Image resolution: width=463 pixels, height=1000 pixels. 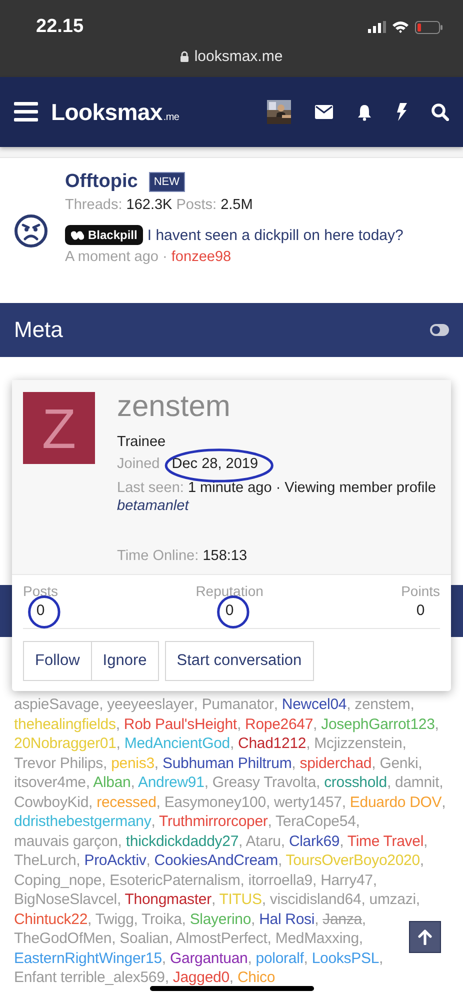 What do you see at coordinates (217, 802) in the screenshot?
I see `username-link: Easymoney100,` at bounding box center [217, 802].